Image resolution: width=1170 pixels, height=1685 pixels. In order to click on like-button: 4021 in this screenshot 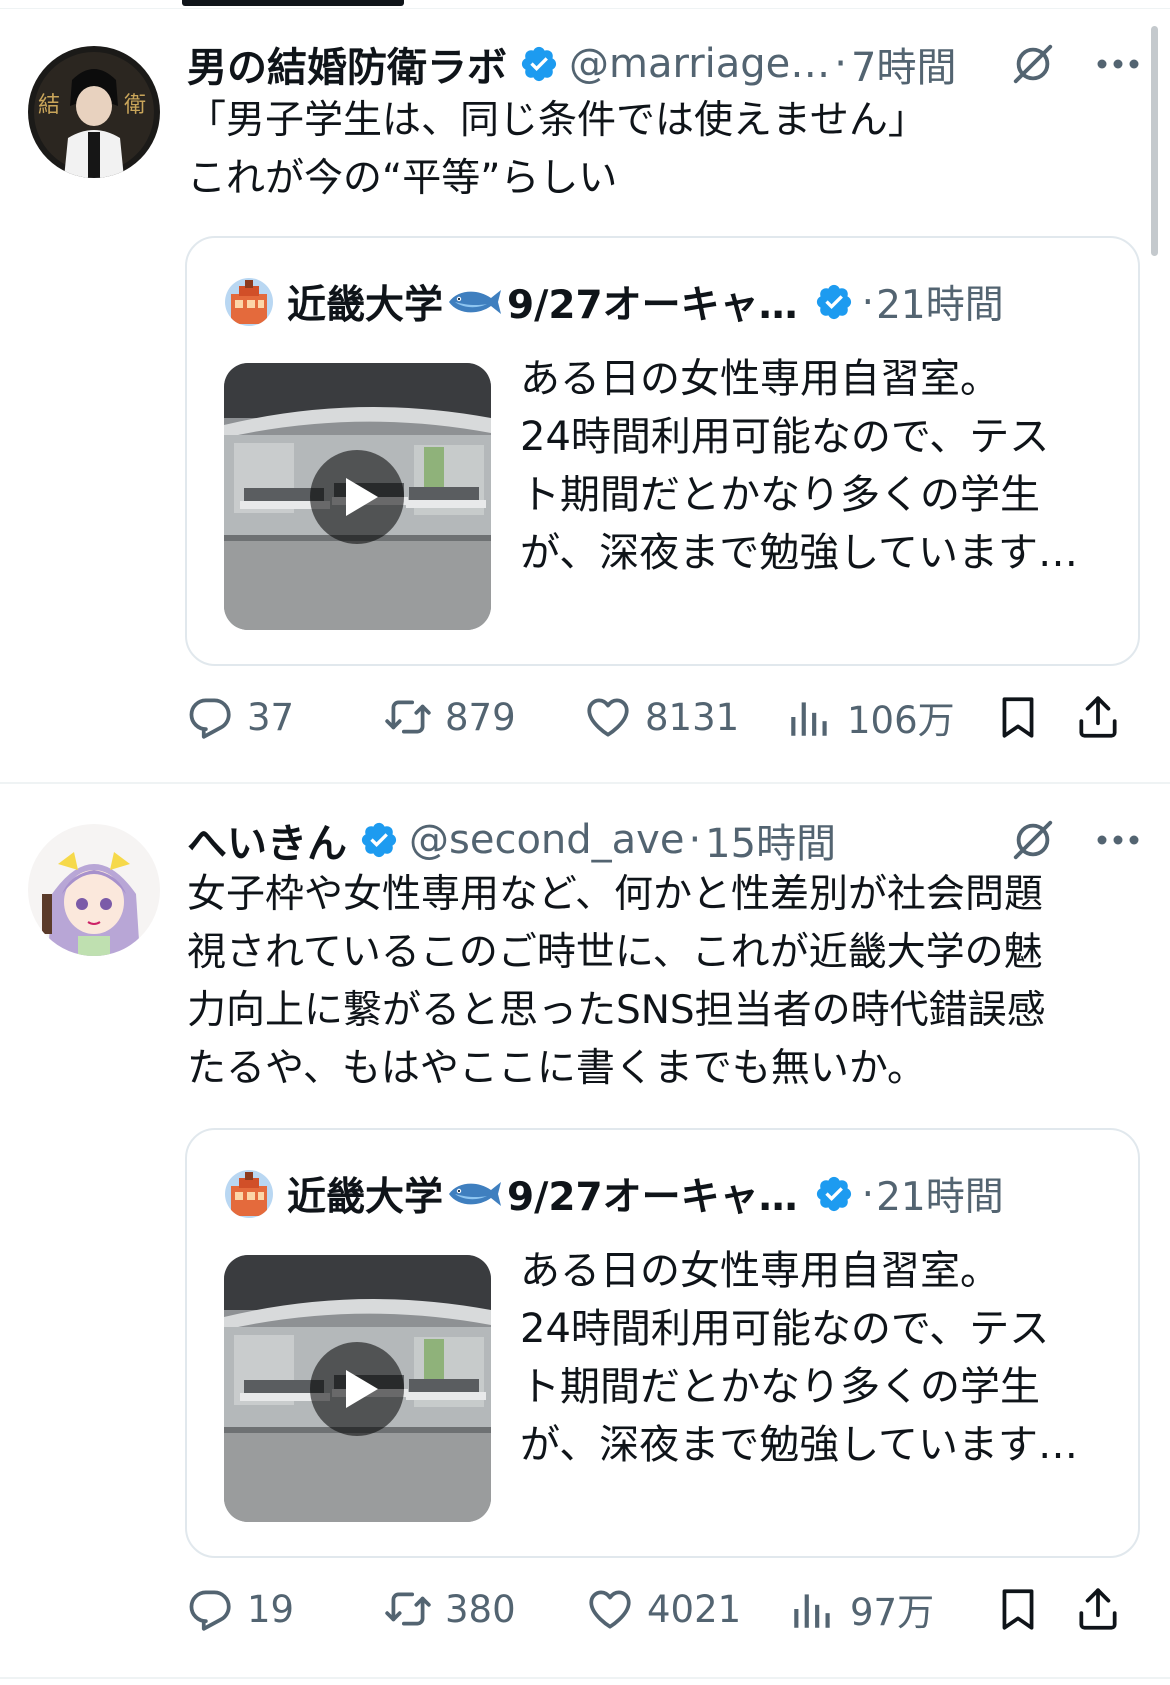, I will do `click(663, 1609)`.